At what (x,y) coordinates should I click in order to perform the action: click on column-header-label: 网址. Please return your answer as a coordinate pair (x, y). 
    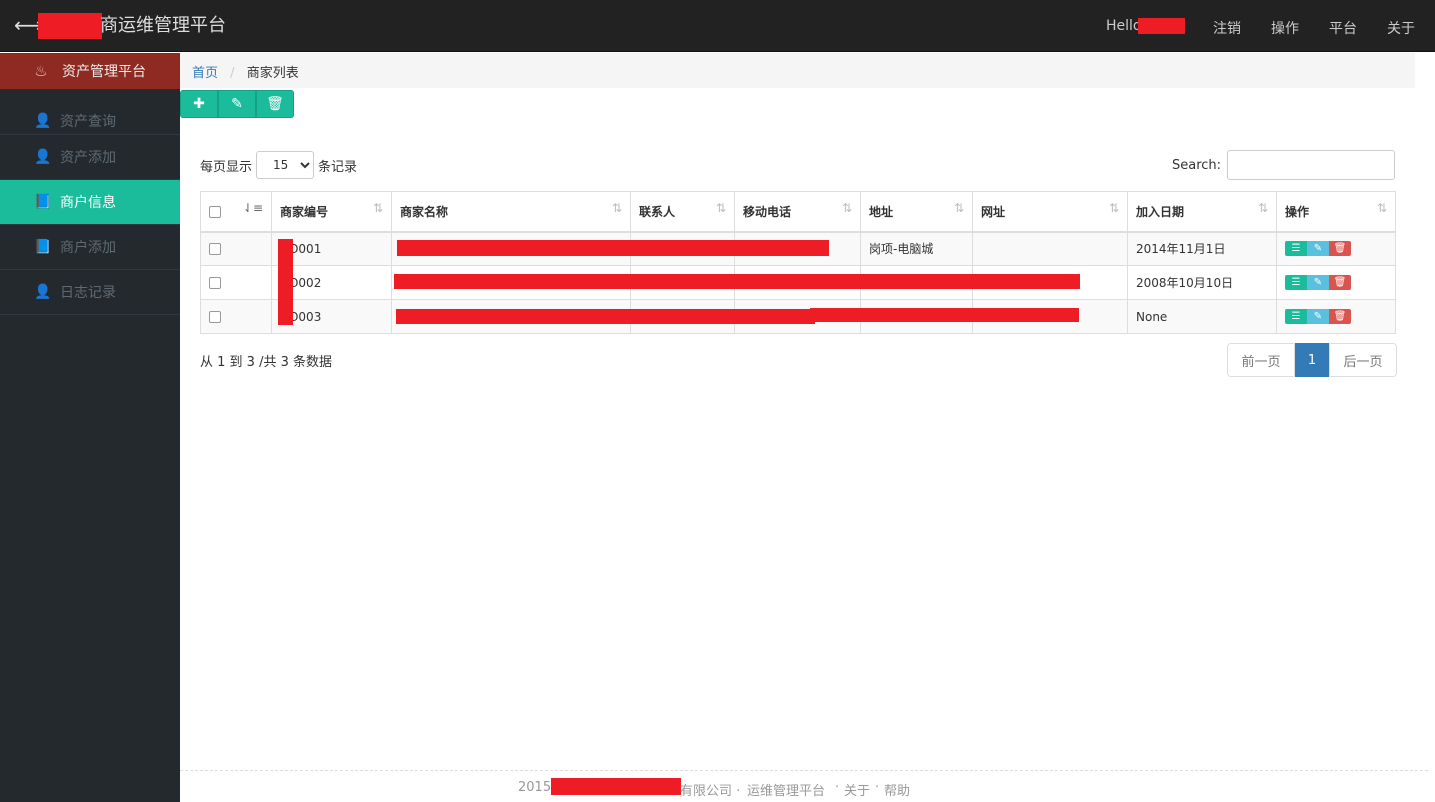
    Looking at the image, I should click on (993, 211).